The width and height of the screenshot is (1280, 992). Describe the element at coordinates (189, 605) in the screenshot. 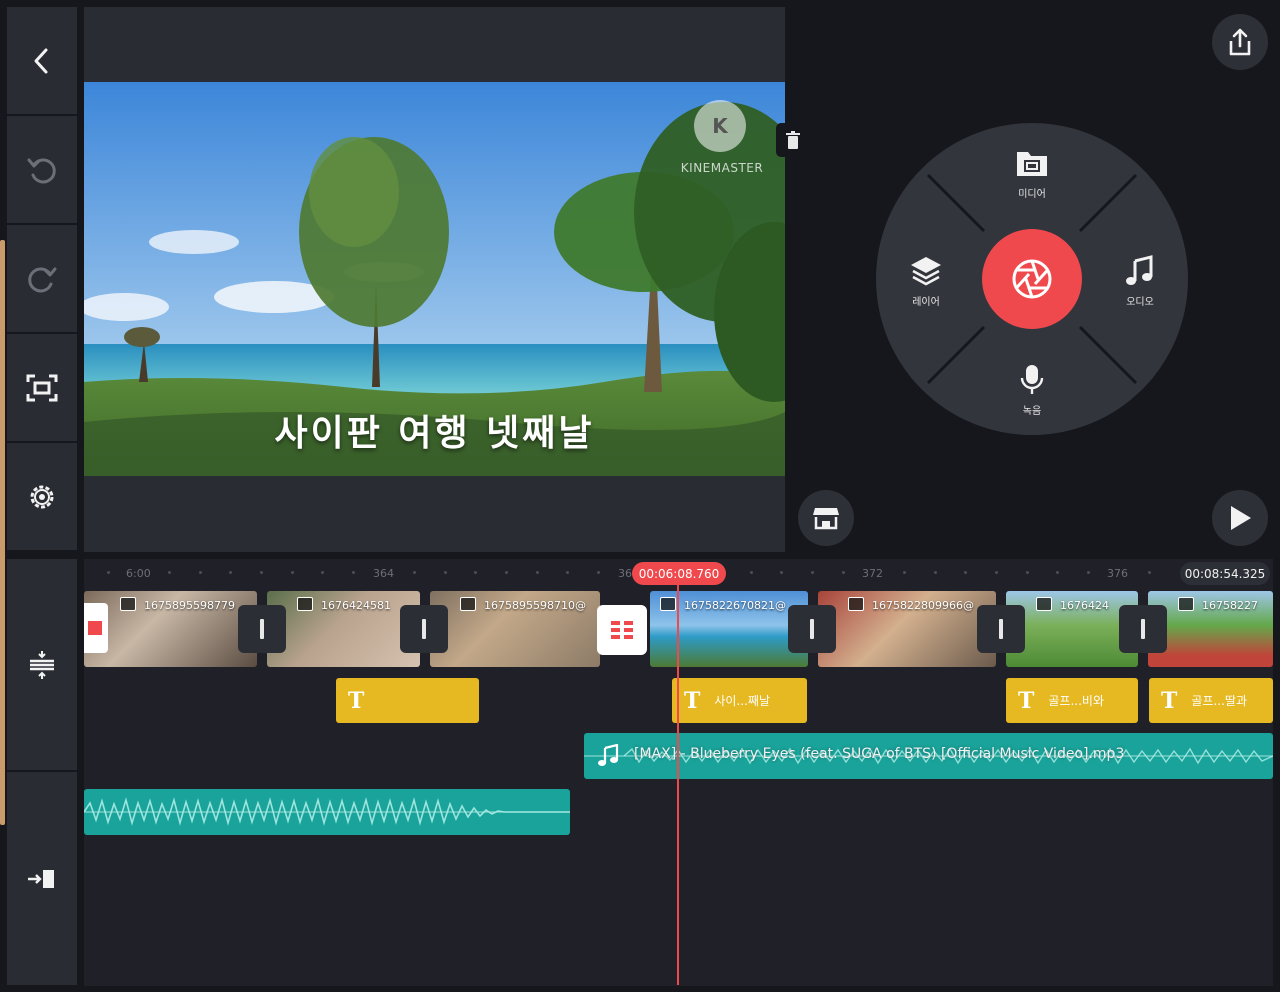

I see `clip-label: 1675895598779` at that location.